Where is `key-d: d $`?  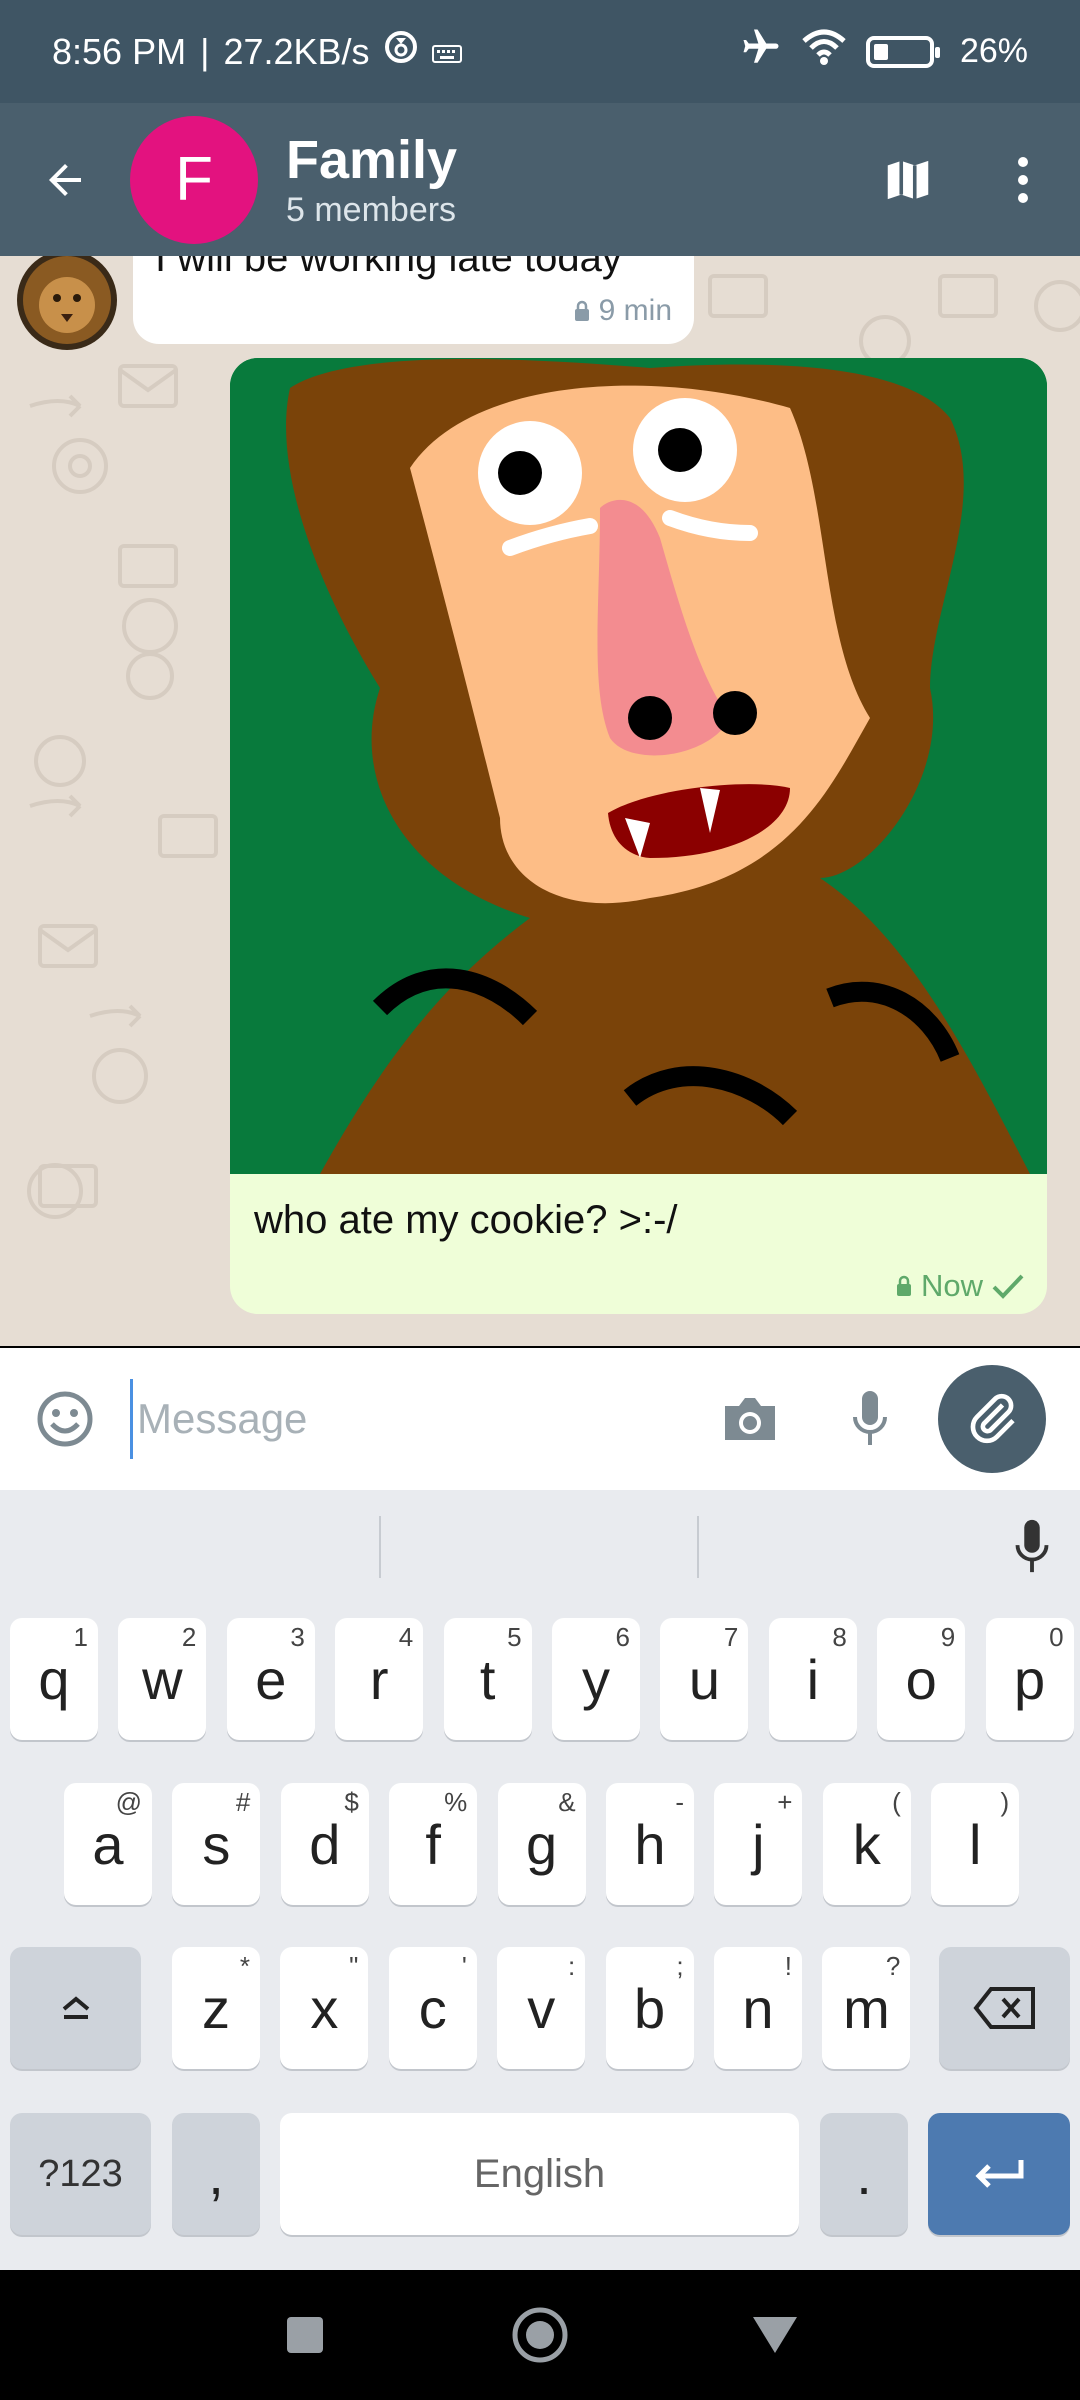 key-d: d $ is located at coordinates (324, 1844).